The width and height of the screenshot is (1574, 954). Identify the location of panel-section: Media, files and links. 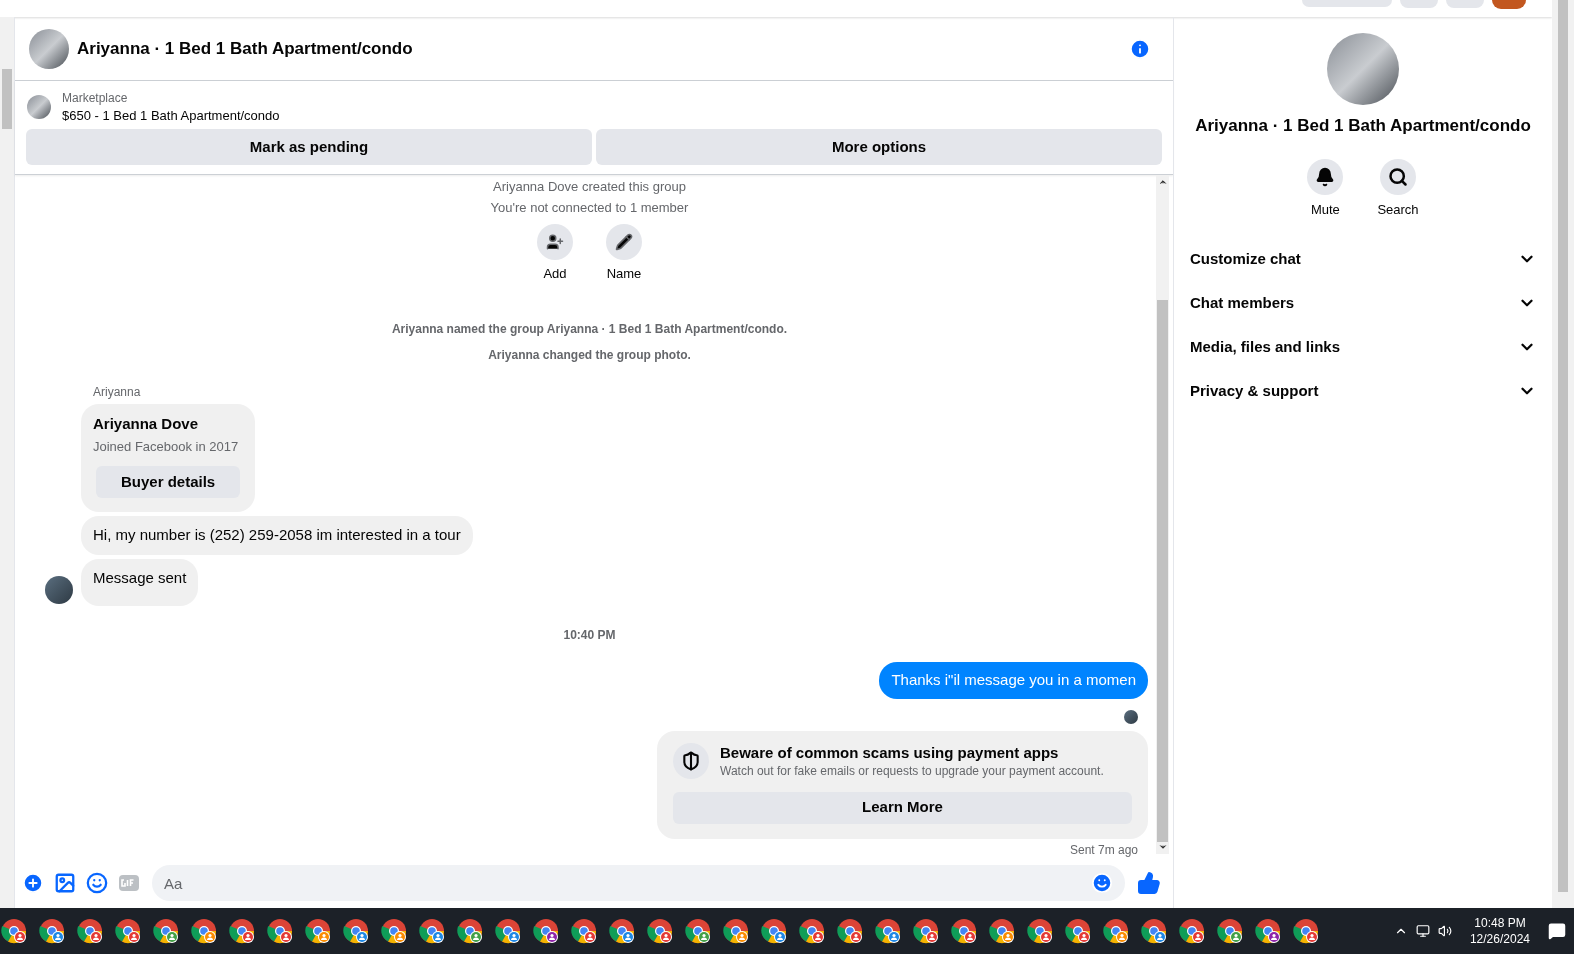
(1363, 347).